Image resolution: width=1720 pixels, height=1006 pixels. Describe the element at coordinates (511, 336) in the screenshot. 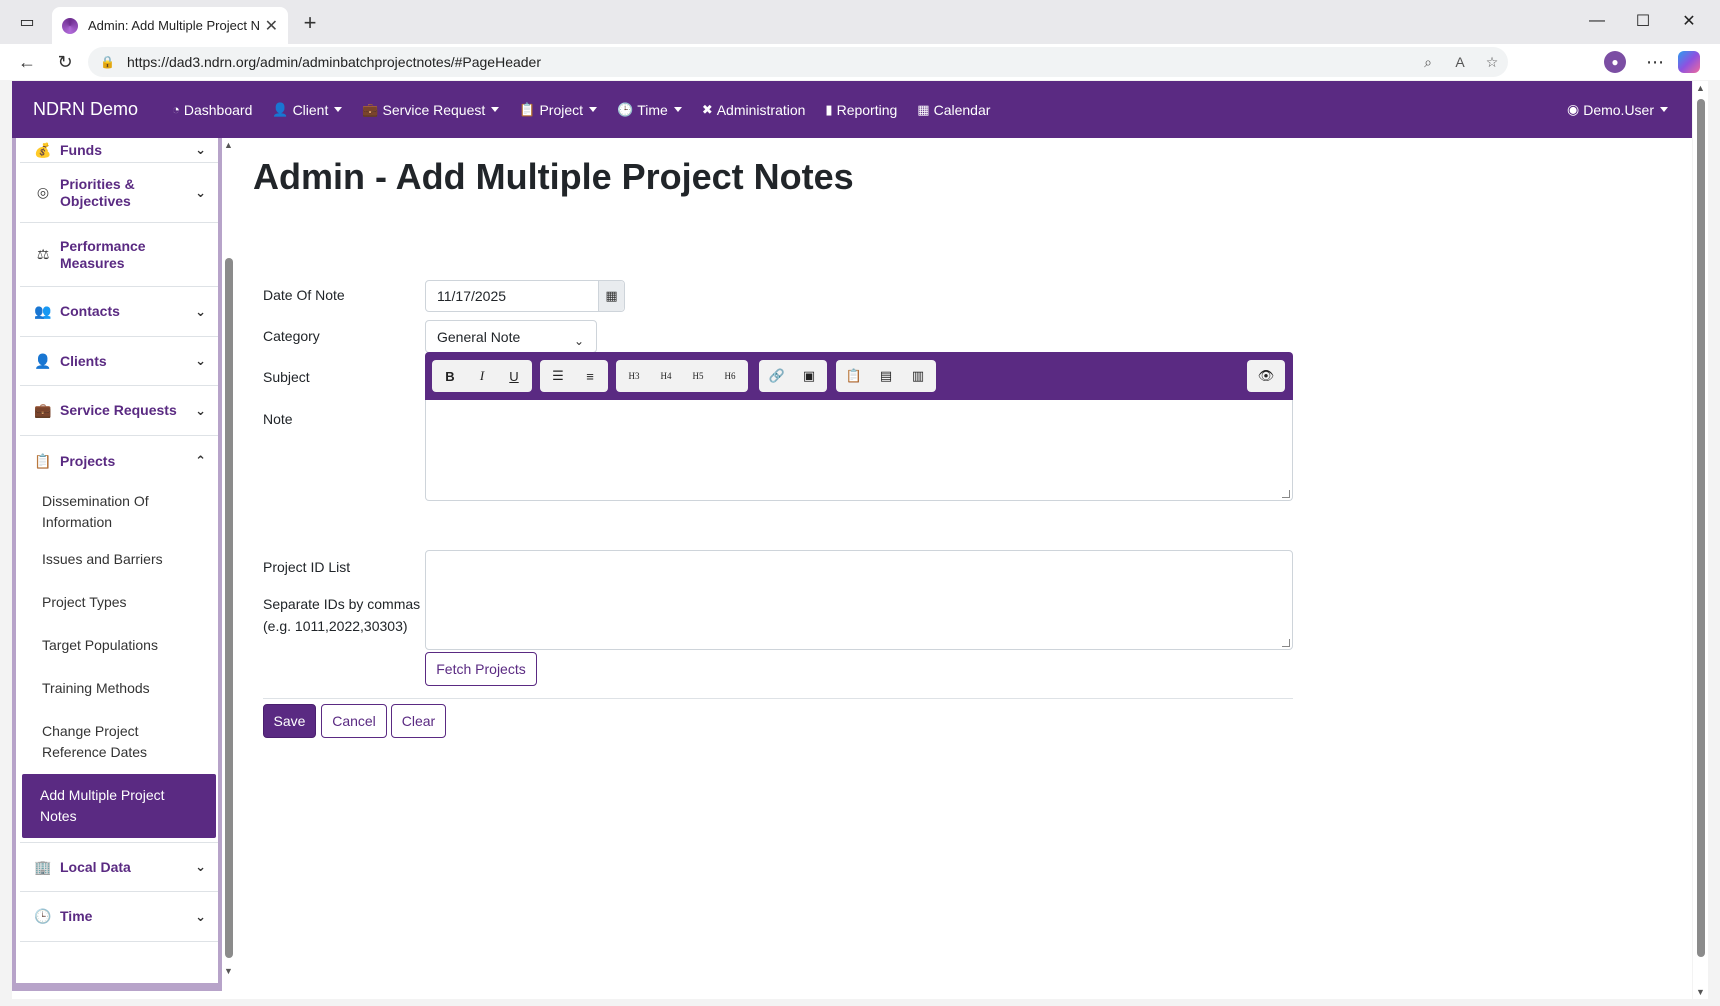

I see `category-select: General Note ⌄` at that location.